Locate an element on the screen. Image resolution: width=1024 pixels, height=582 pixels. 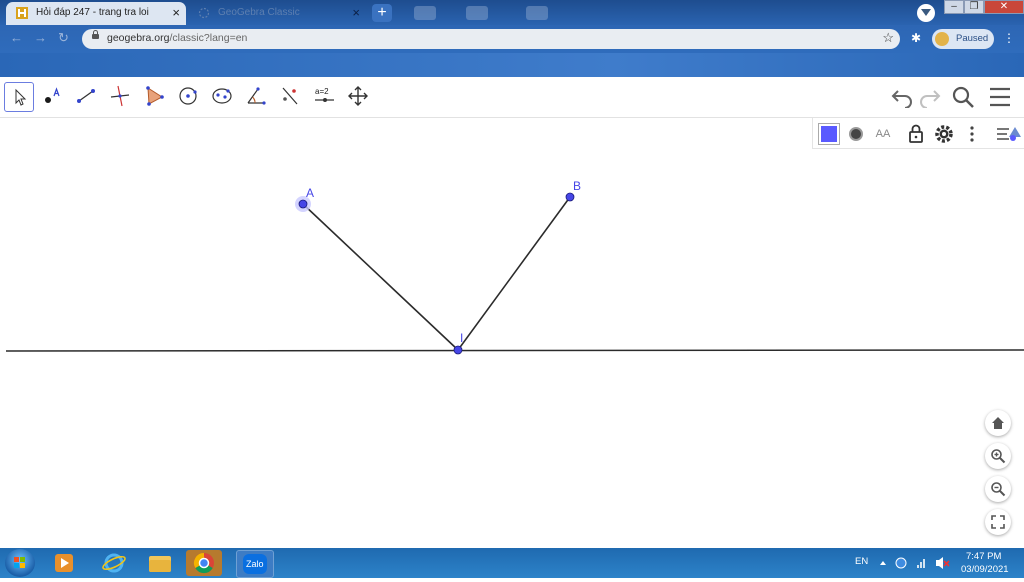
tool-move-view is located at coordinates (359, 97).